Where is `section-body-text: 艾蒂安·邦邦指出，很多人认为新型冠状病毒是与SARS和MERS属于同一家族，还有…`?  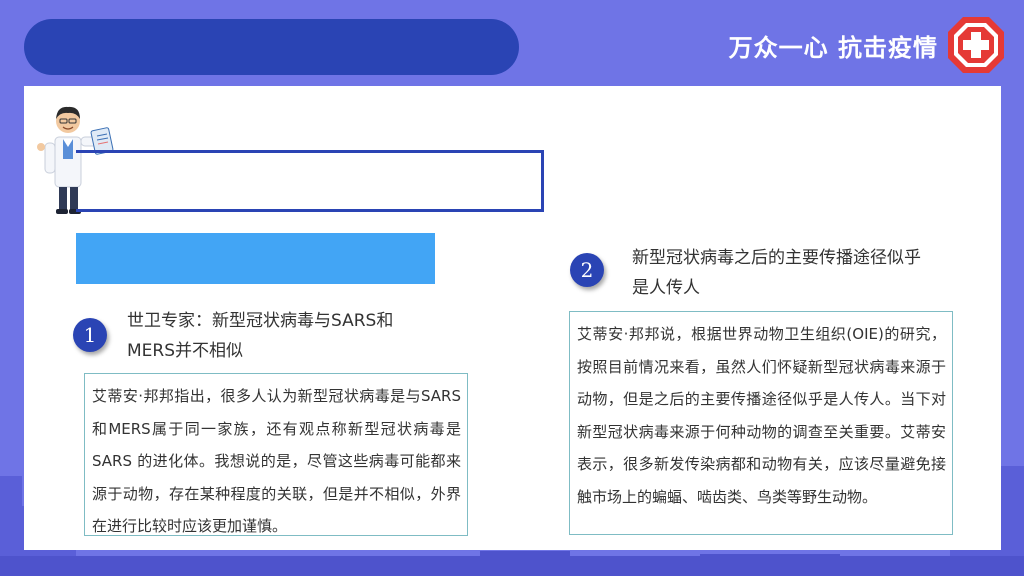 section-body-text: 艾蒂安·邦邦指出，很多人认为新型冠状病毒是与SARS和MERS属于同一家族，还有… is located at coordinates (276, 454).